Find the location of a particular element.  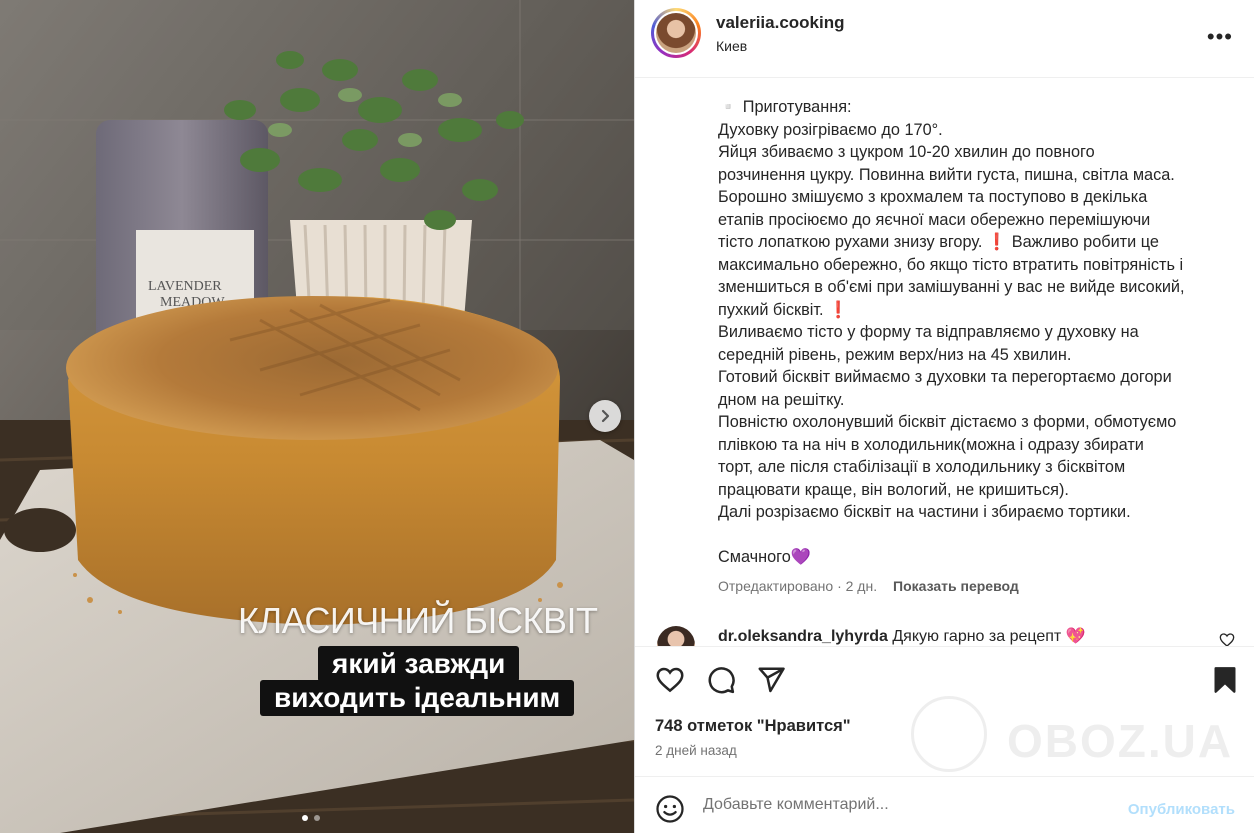

overlay-subtitle-2: виходить ідеальним is located at coordinates (417, 698).